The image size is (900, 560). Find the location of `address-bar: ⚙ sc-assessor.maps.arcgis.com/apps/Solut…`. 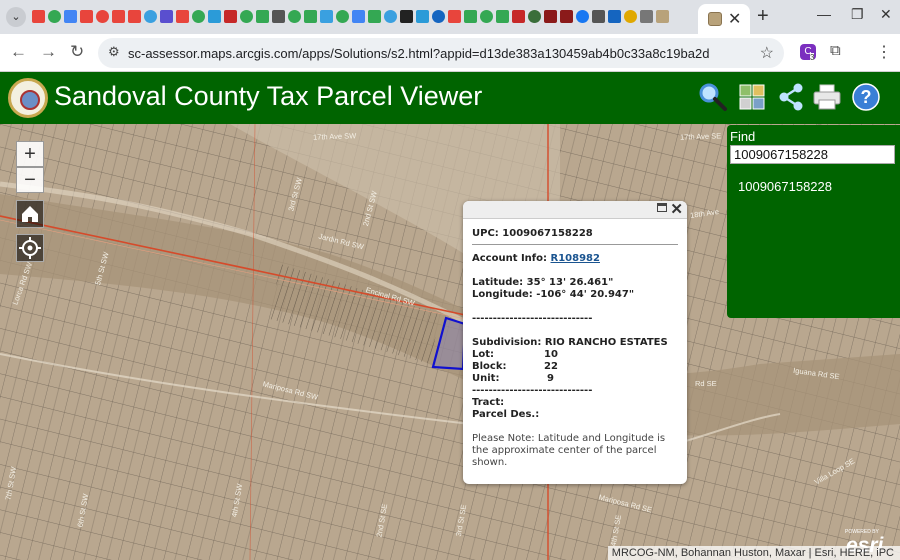

address-bar: ⚙ sc-assessor.maps.arcgis.com/apps/Solut… is located at coordinates (441, 53).